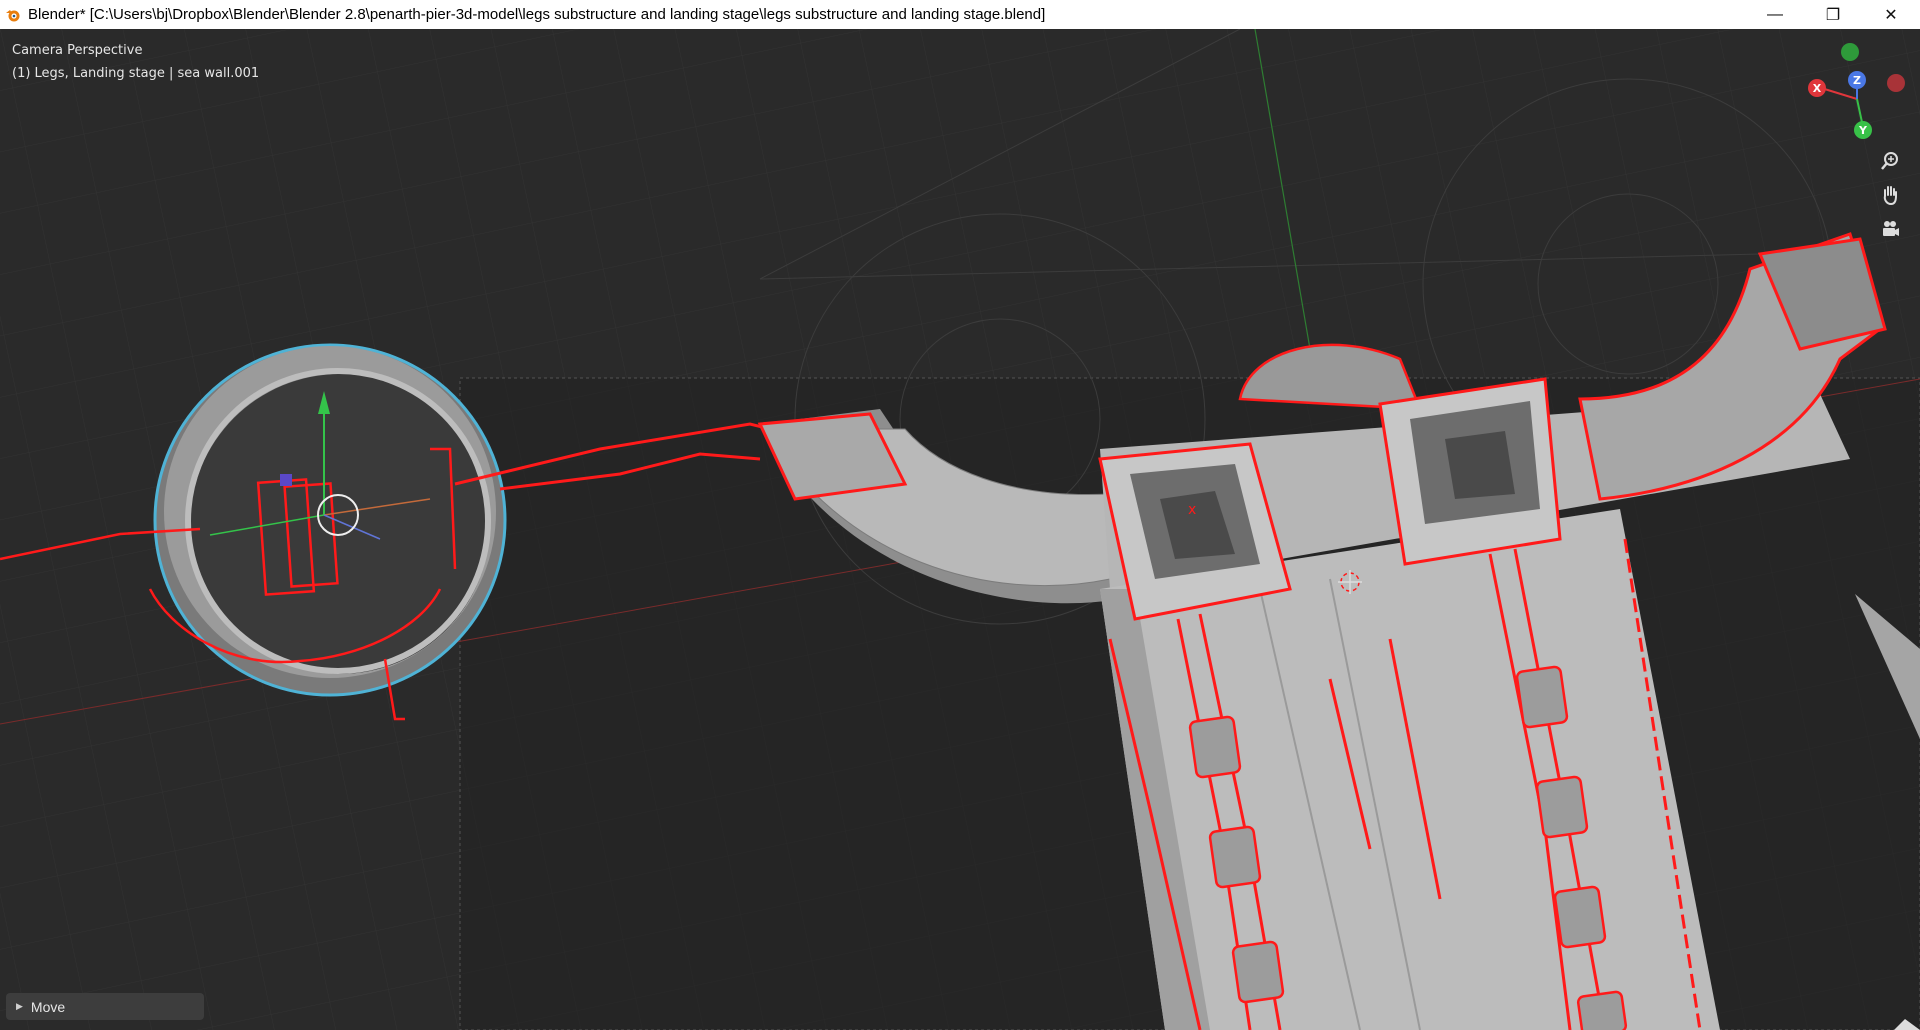 This screenshot has height=1030, width=1920. I want to click on y-axis-ball: Y, so click(1863, 130).